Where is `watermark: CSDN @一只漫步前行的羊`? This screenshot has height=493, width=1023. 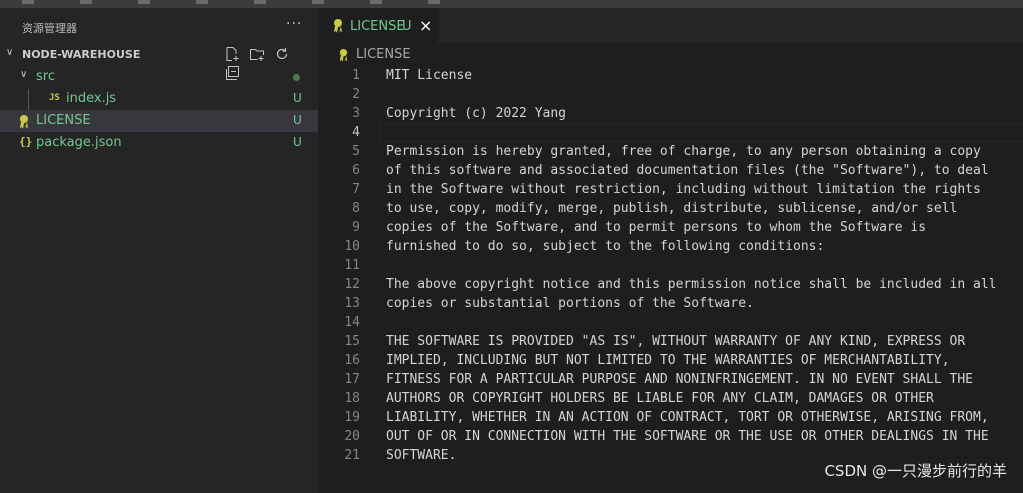
watermark: CSDN @一只漫步前行的羊 is located at coordinates (915, 471).